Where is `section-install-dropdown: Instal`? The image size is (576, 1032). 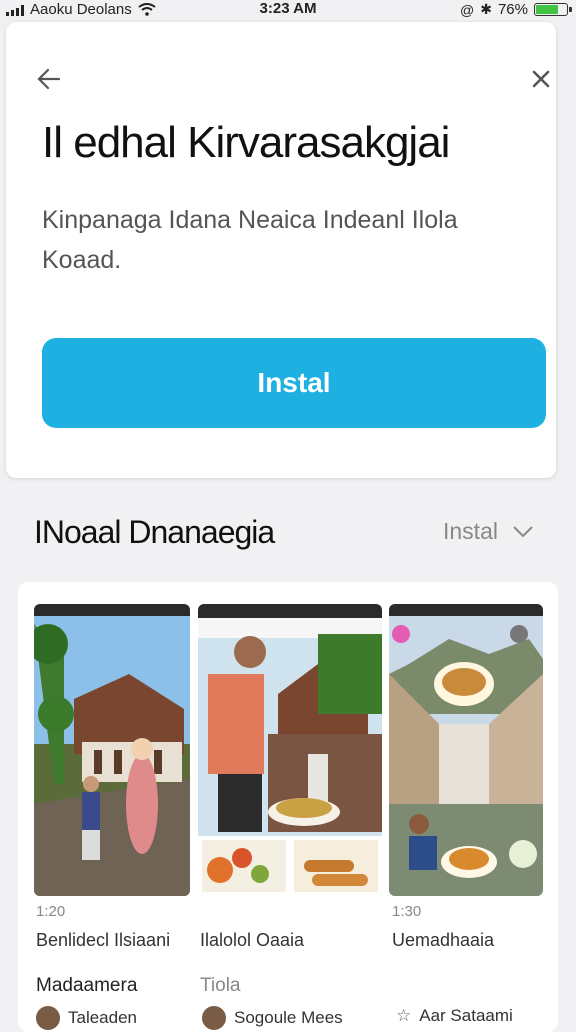
section-install-dropdown: Instal is located at coordinates (488, 531).